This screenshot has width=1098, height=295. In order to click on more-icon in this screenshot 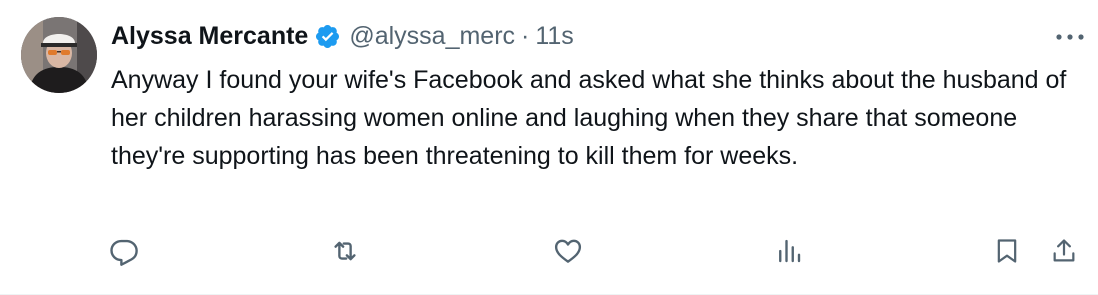, I will do `click(1070, 37)`.